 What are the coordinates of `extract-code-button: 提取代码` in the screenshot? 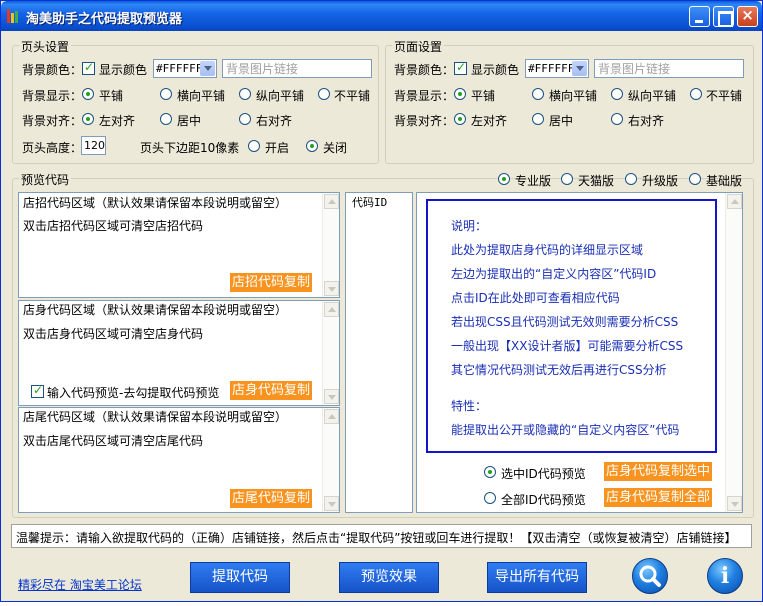 It's located at (240, 577).